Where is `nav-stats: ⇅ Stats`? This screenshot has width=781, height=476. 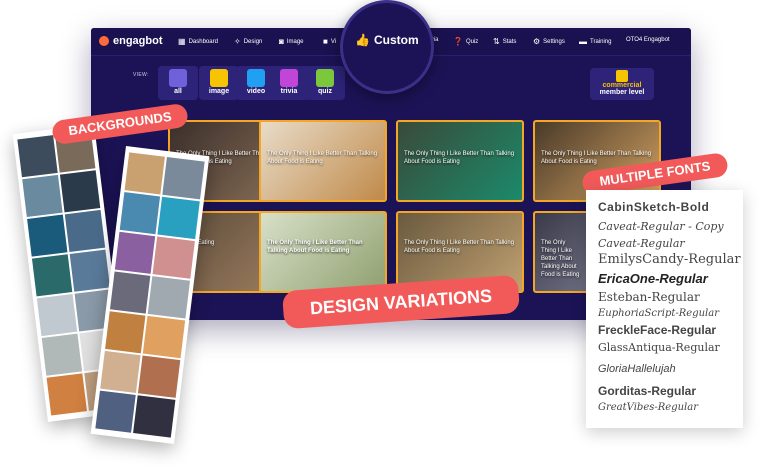
nav-stats: ⇅ Stats is located at coordinates (504, 41).